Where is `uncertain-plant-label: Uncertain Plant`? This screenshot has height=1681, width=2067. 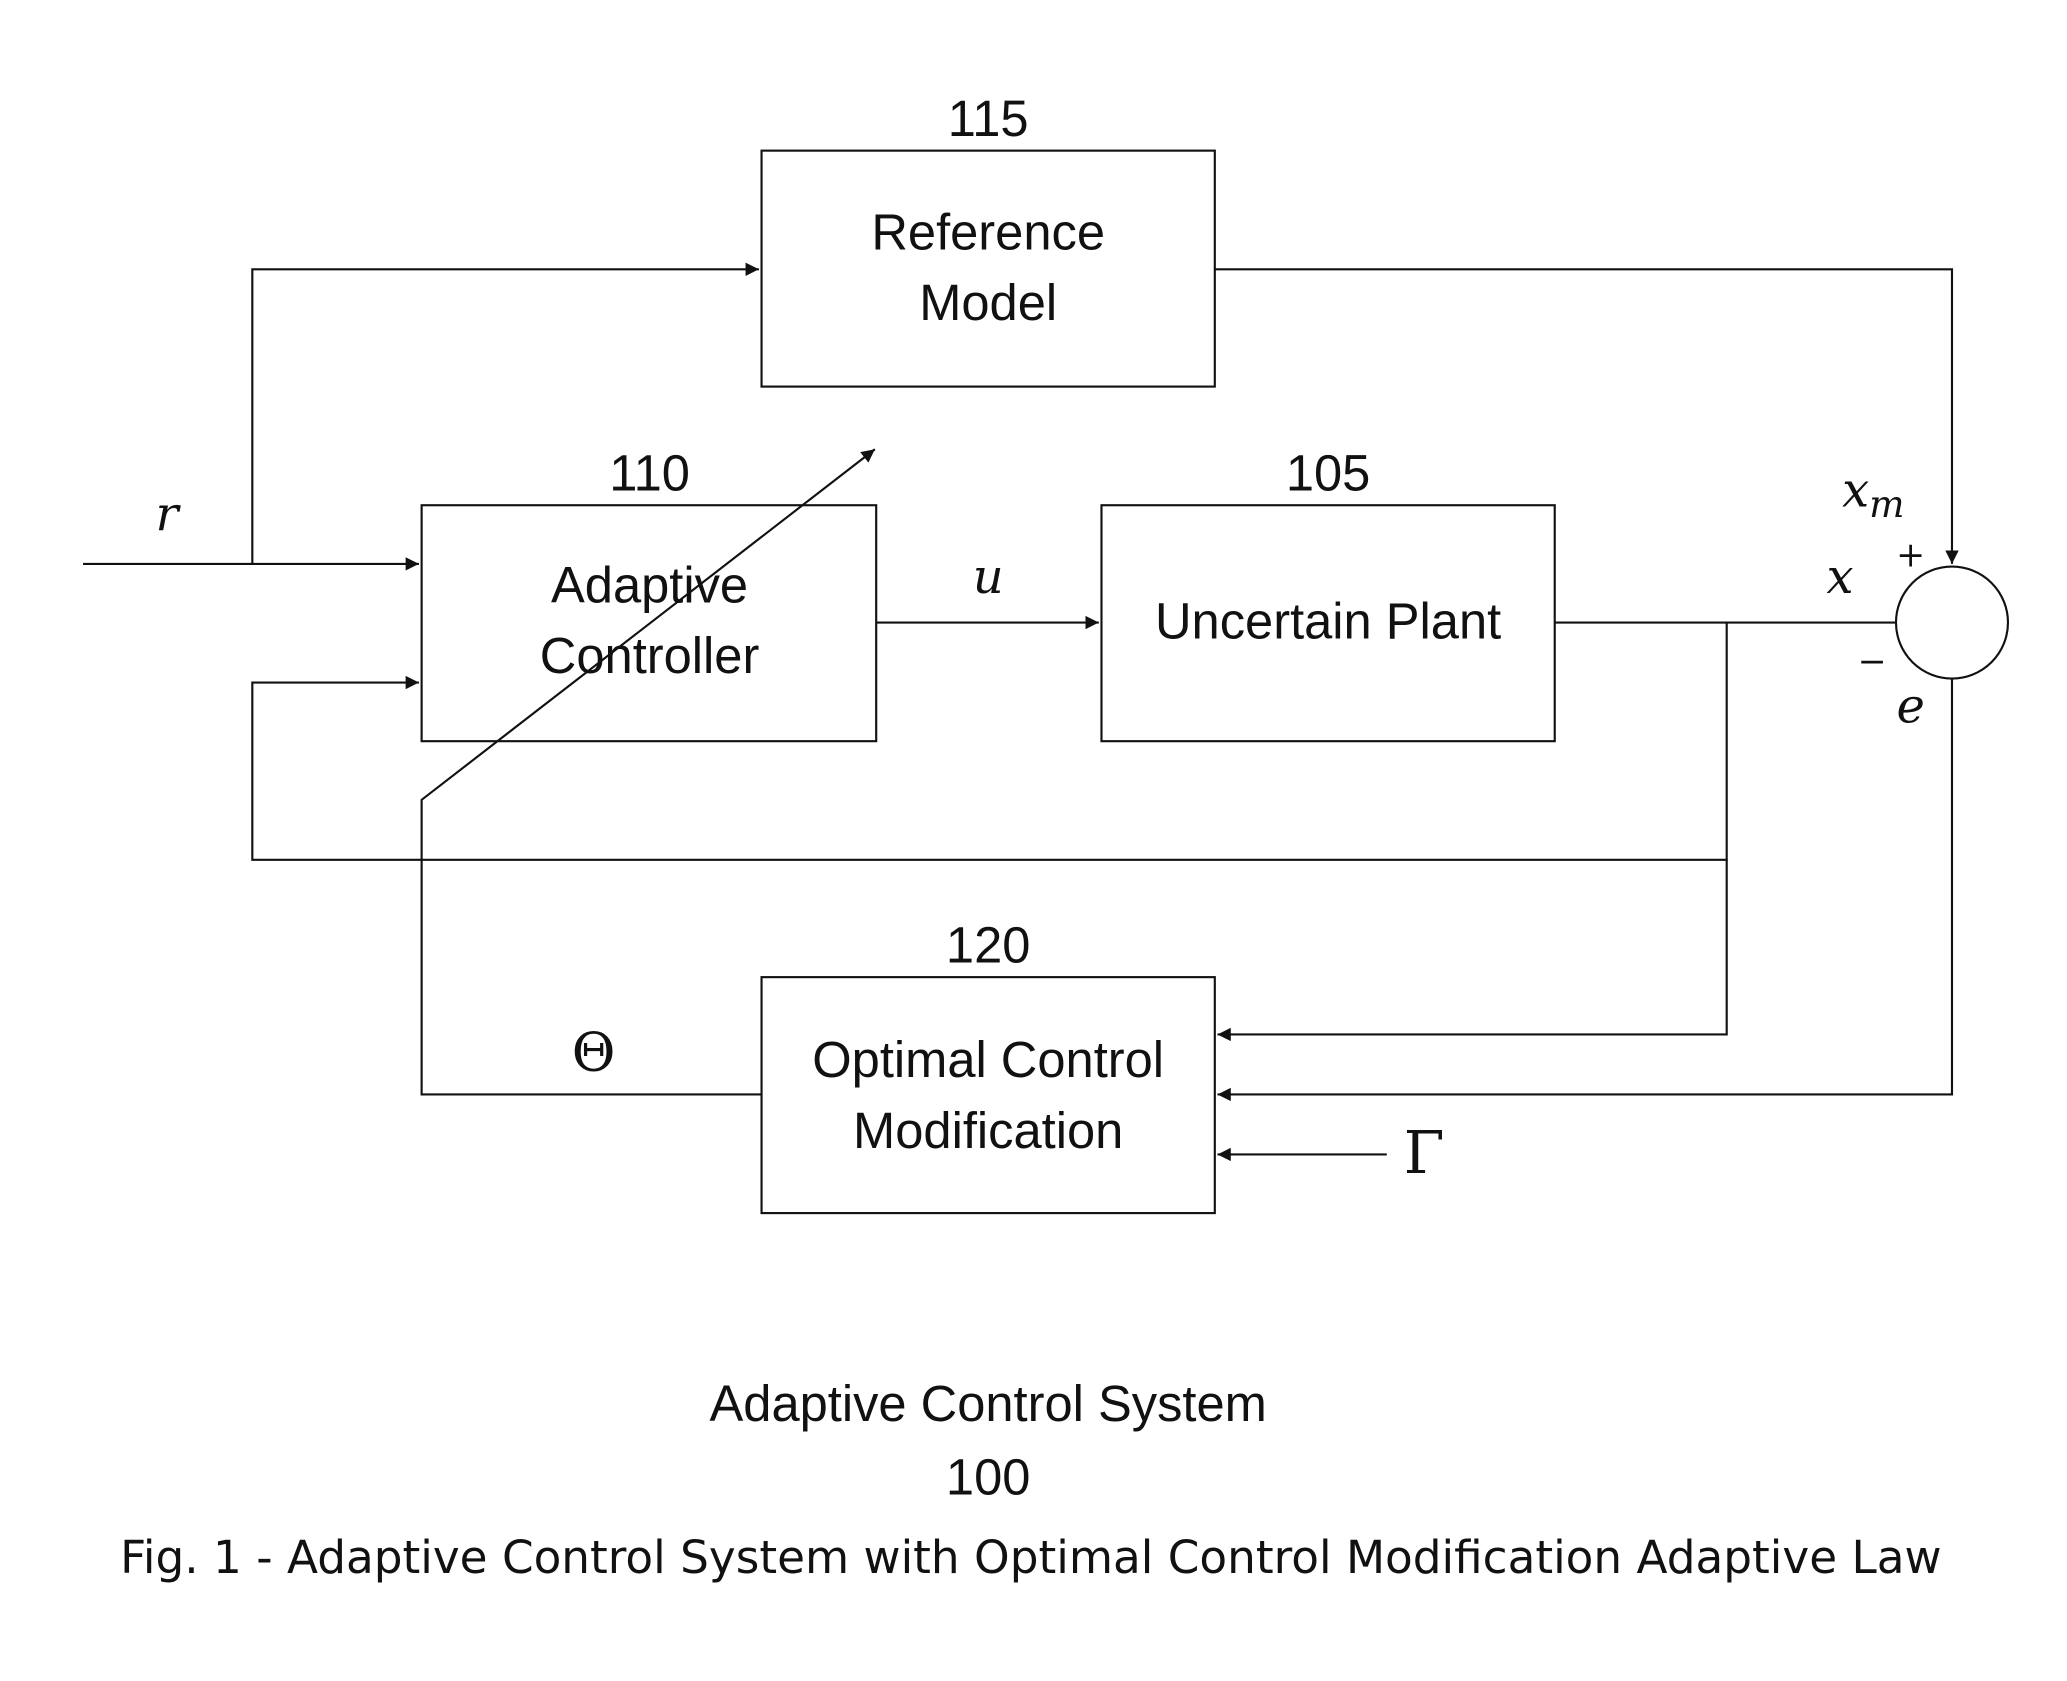 uncertain-plant-label: Uncertain Plant is located at coordinates (1328, 621).